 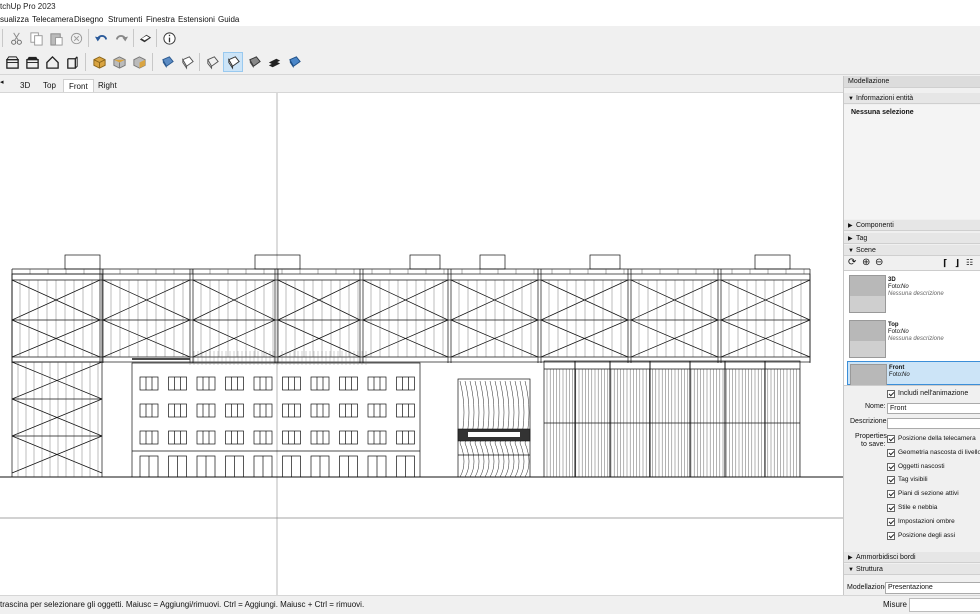 What do you see at coordinates (852, 262) in the screenshot?
I see `refresh-icon: ⟳` at bounding box center [852, 262].